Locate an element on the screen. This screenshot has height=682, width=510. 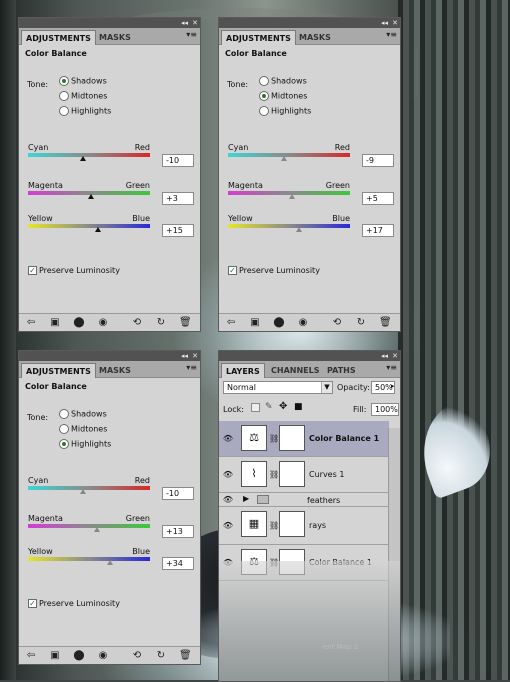
slider-value-field: +15 is located at coordinates (178, 230).